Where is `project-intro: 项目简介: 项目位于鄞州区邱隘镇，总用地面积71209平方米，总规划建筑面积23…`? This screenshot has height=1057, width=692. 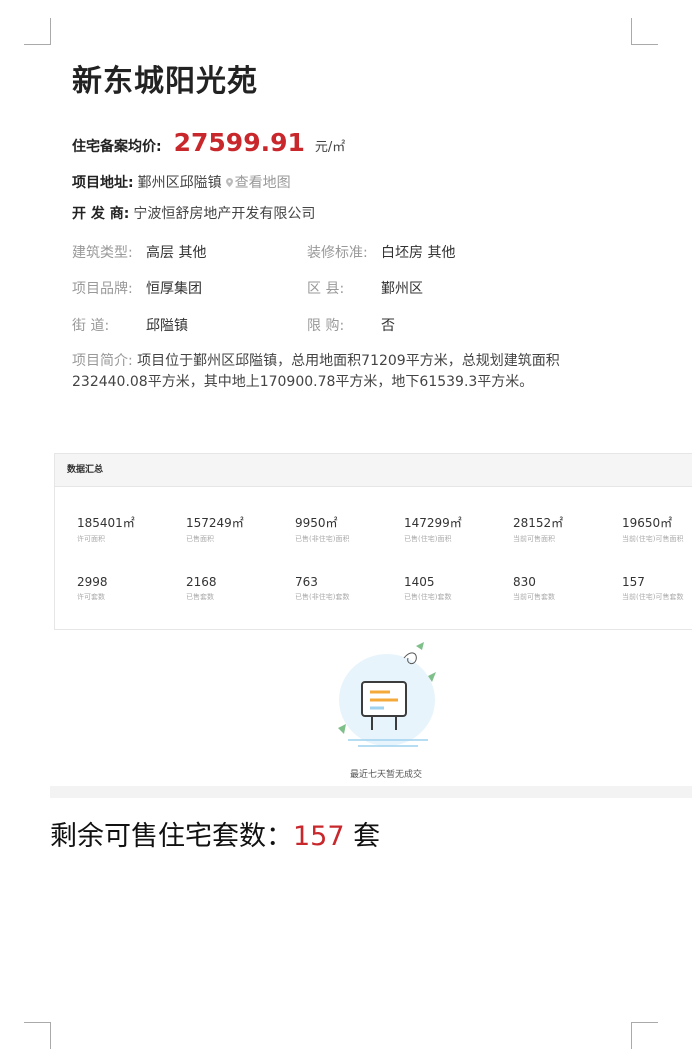 project-intro: 项目简介: 项目位于鄞州区邱隘镇，总用地面积71209平方米，总规划建筑面积23… is located at coordinates (342, 372).